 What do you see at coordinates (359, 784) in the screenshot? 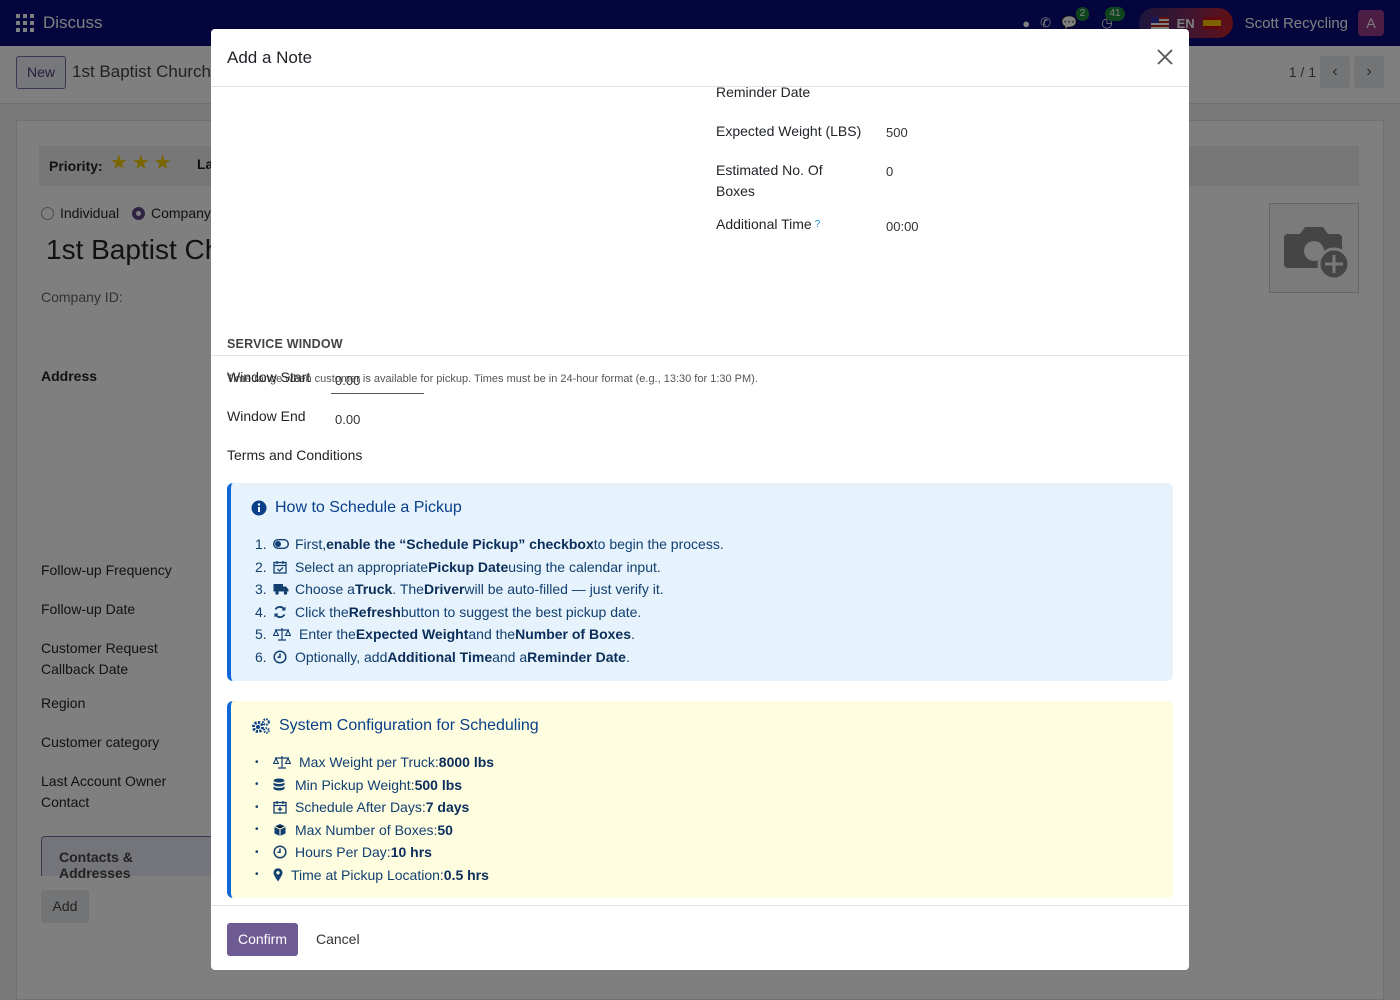
I see `config-item: • Min Pickup Weight: 500 lbs` at bounding box center [359, 784].